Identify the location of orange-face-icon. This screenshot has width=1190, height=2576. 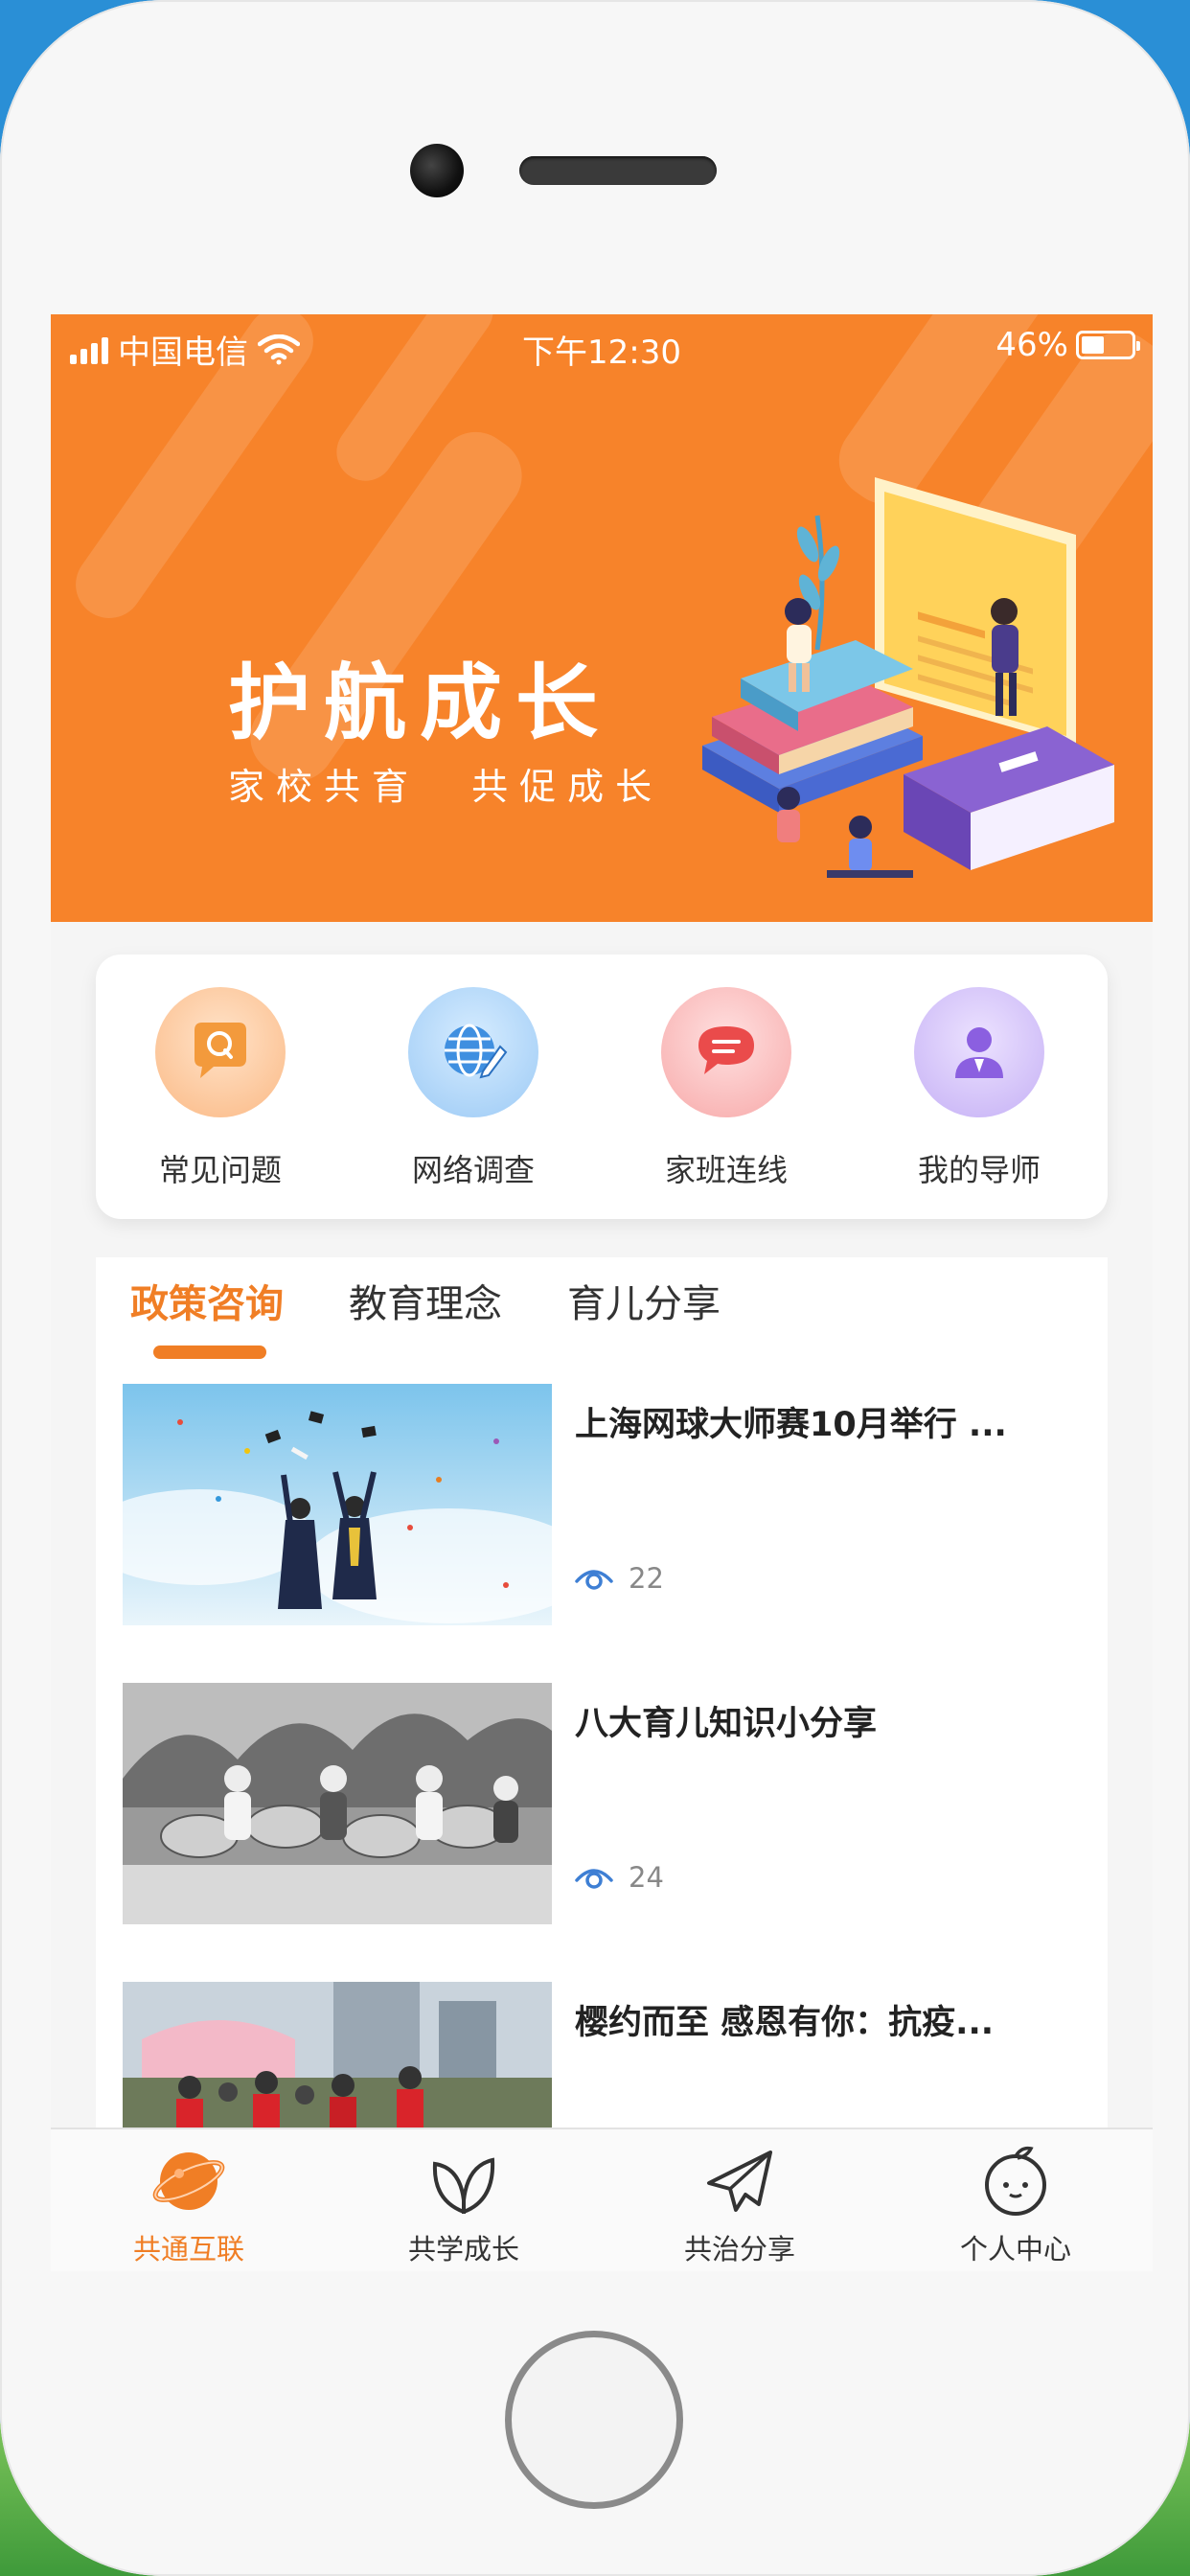
(1015, 2181).